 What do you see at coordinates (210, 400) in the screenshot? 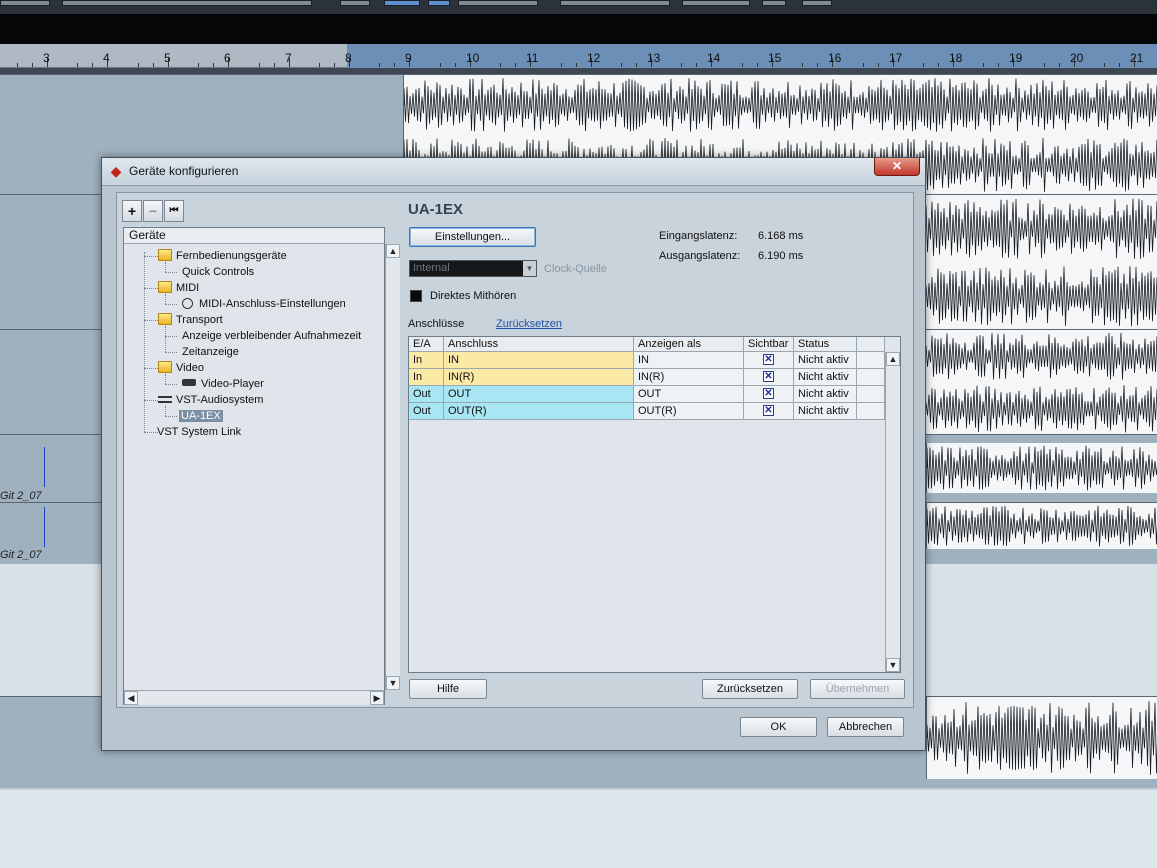
I see `tree-item-vst-audio-system: VST-Audiosystem` at bounding box center [210, 400].